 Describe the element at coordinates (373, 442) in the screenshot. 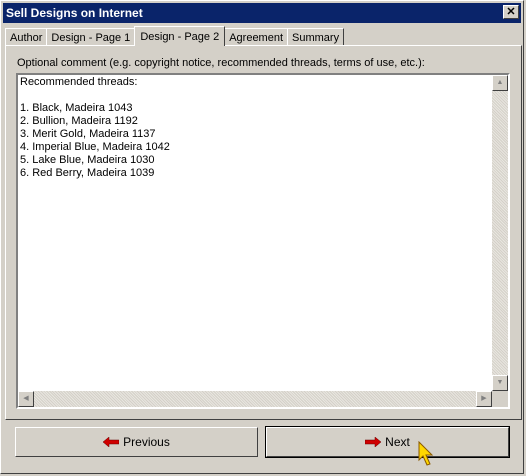

I see `right-arrow-icon` at that location.